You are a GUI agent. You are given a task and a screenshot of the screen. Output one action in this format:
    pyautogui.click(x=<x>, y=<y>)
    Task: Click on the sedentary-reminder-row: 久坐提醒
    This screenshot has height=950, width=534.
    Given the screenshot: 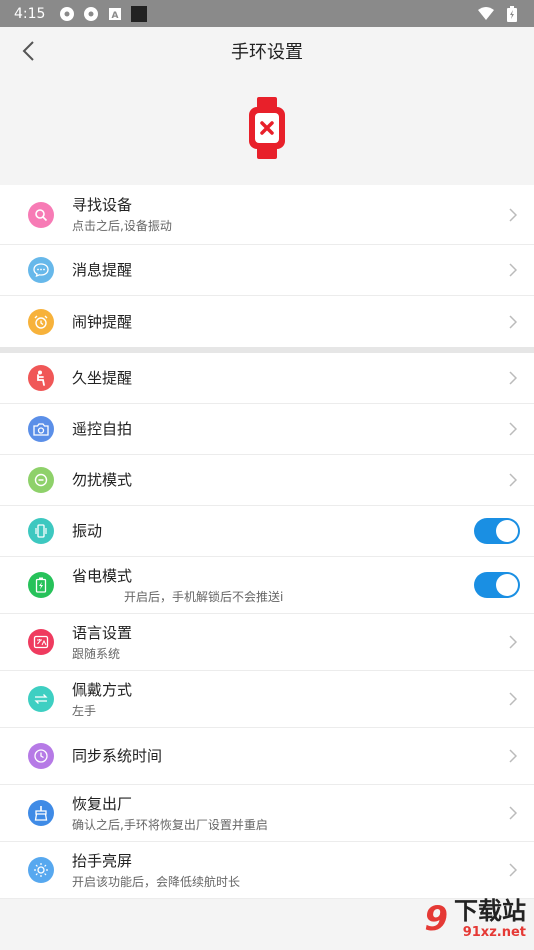 What is the action you would take?
    pyautogui.click(x=267, y=378)
    